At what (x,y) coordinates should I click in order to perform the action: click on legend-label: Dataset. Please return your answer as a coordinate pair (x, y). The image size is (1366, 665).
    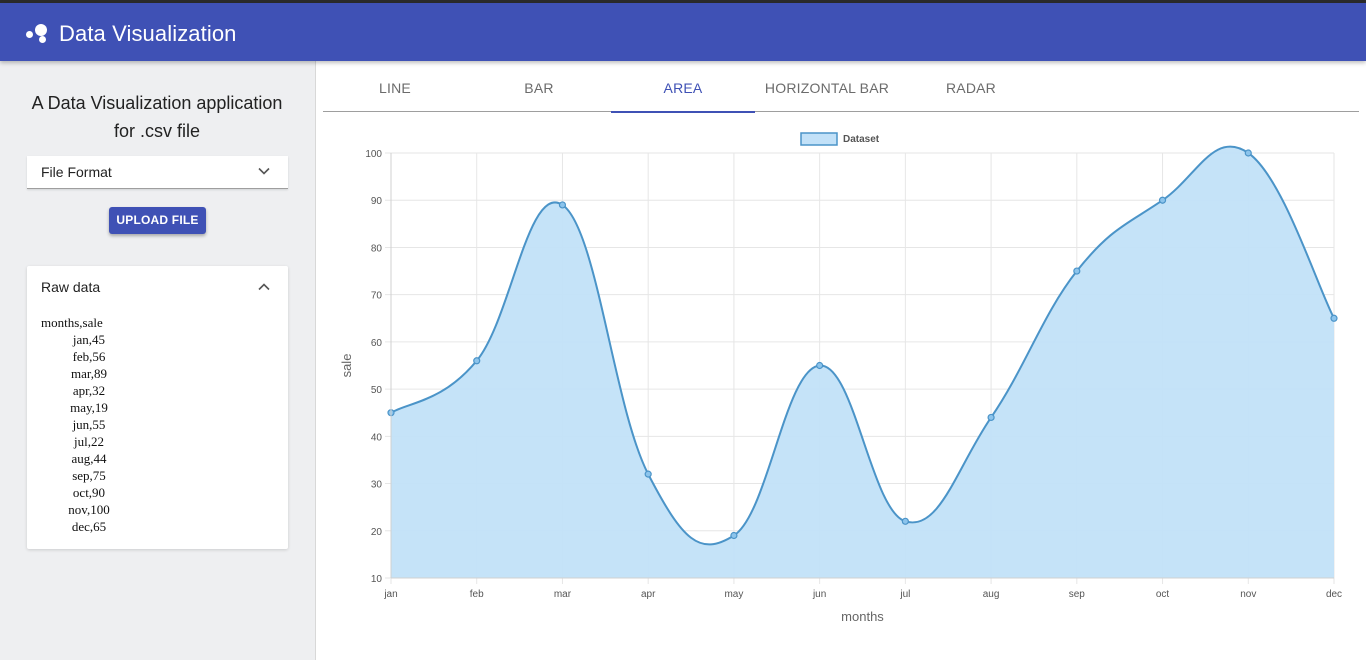
    Looking at the image, I should click on (861, 139).